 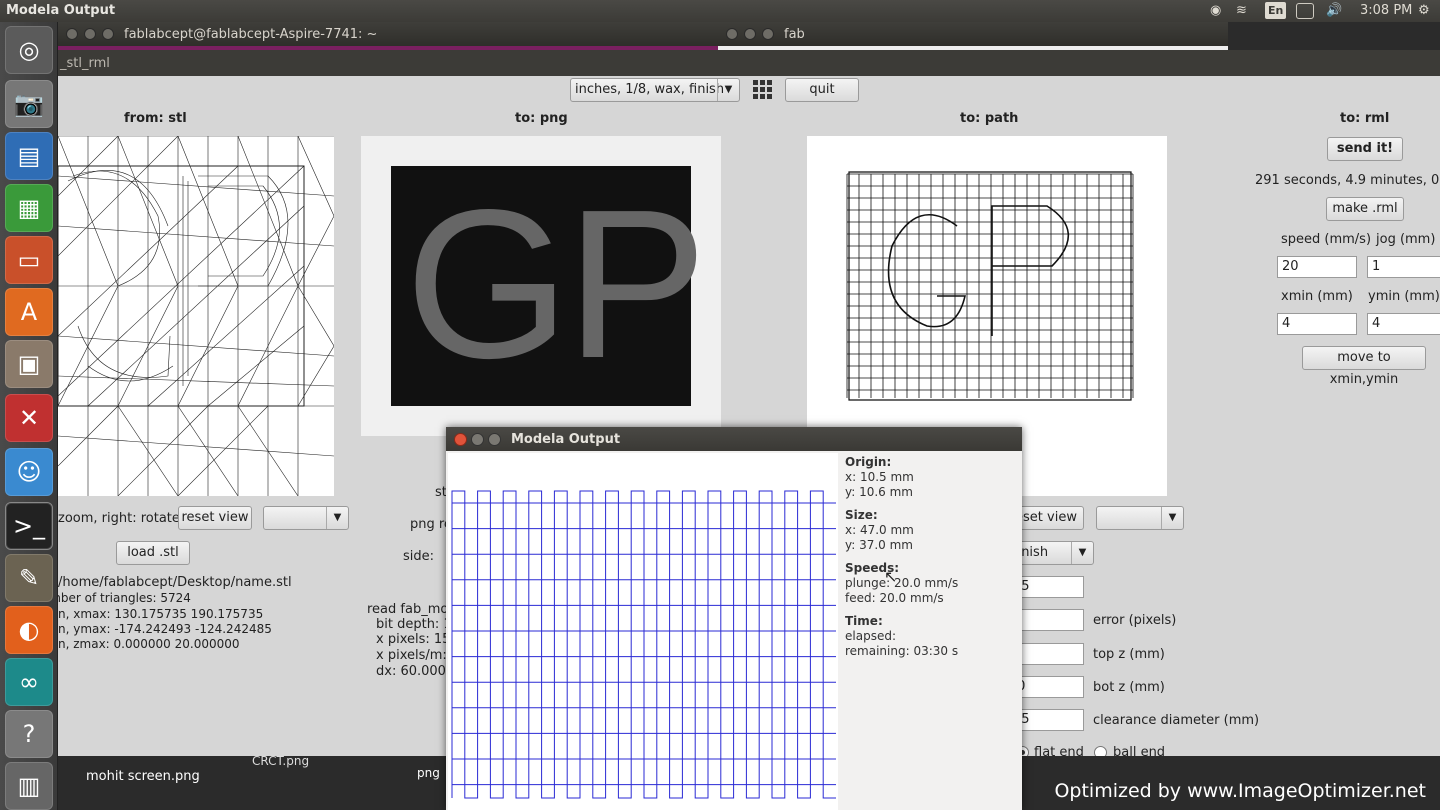 What do you see at coordinates (411, 655) in the screenshot?
I see `png-x-pixels-m: x pixels/m:` at bounding box center [411, 655].